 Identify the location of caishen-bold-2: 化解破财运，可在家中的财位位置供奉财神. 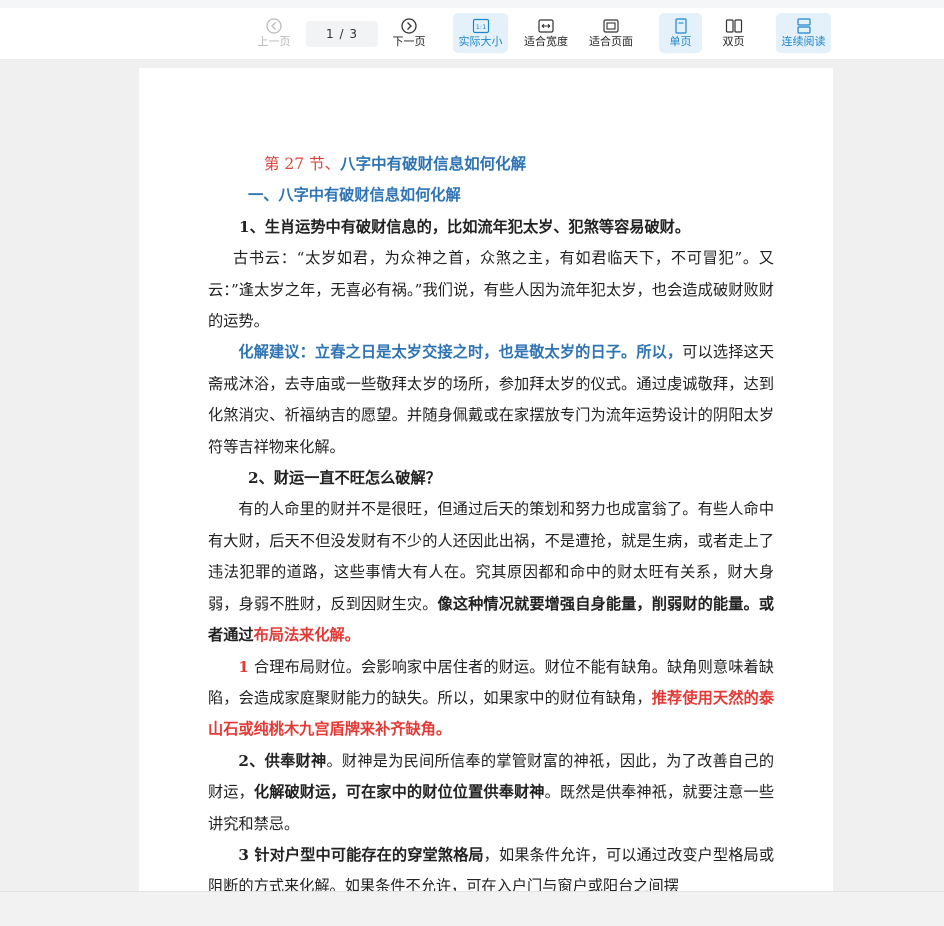
(399, 792).